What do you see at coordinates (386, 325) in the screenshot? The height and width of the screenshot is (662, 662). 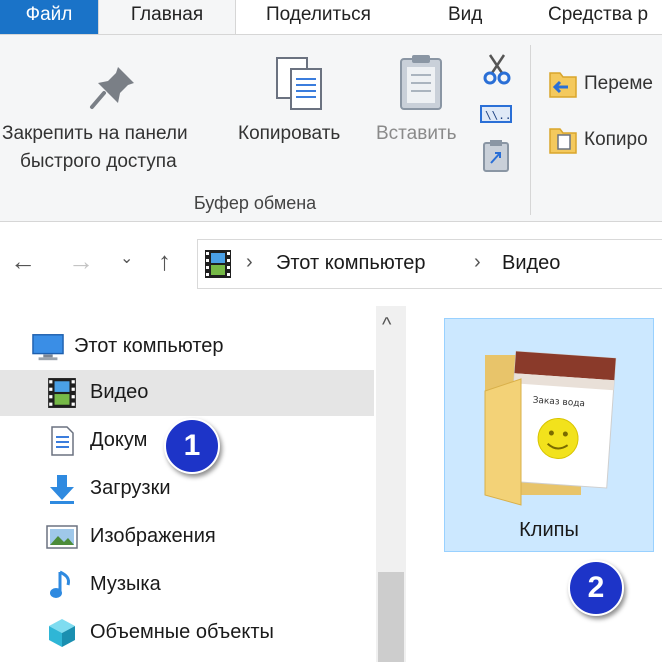 I see `scroll-up-chevron-icon: ^` at bounding box center [386, 325].